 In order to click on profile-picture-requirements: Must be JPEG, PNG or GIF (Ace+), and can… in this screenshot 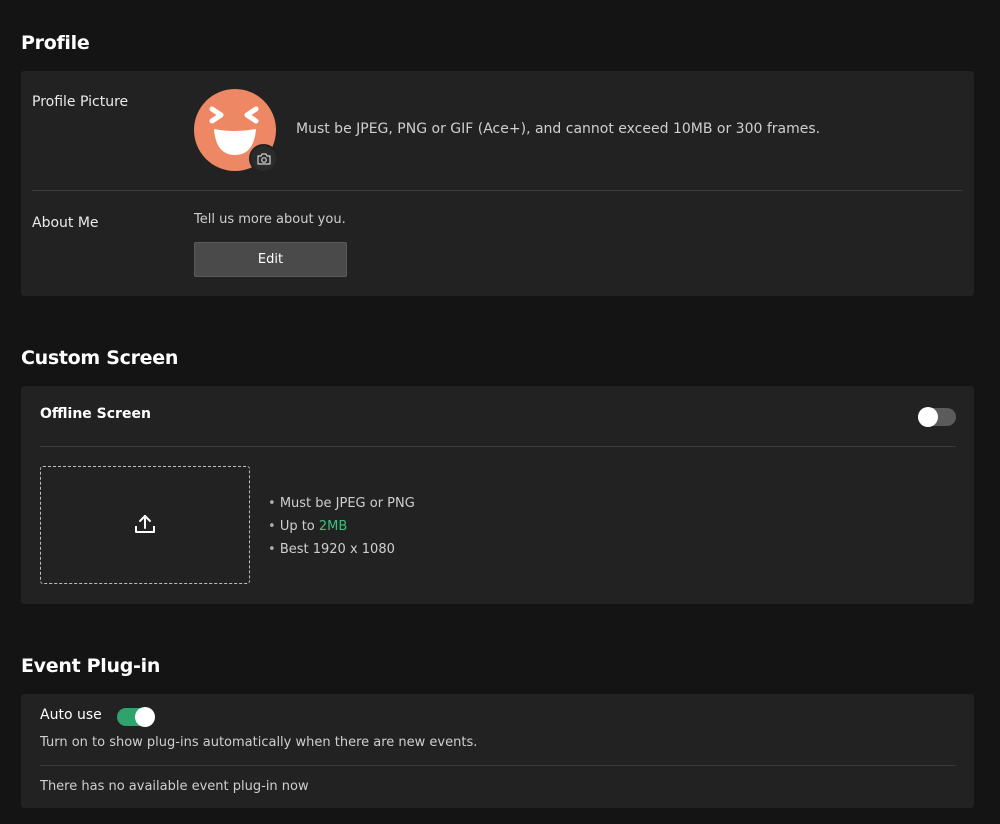, I will do `click(558, 129)`.